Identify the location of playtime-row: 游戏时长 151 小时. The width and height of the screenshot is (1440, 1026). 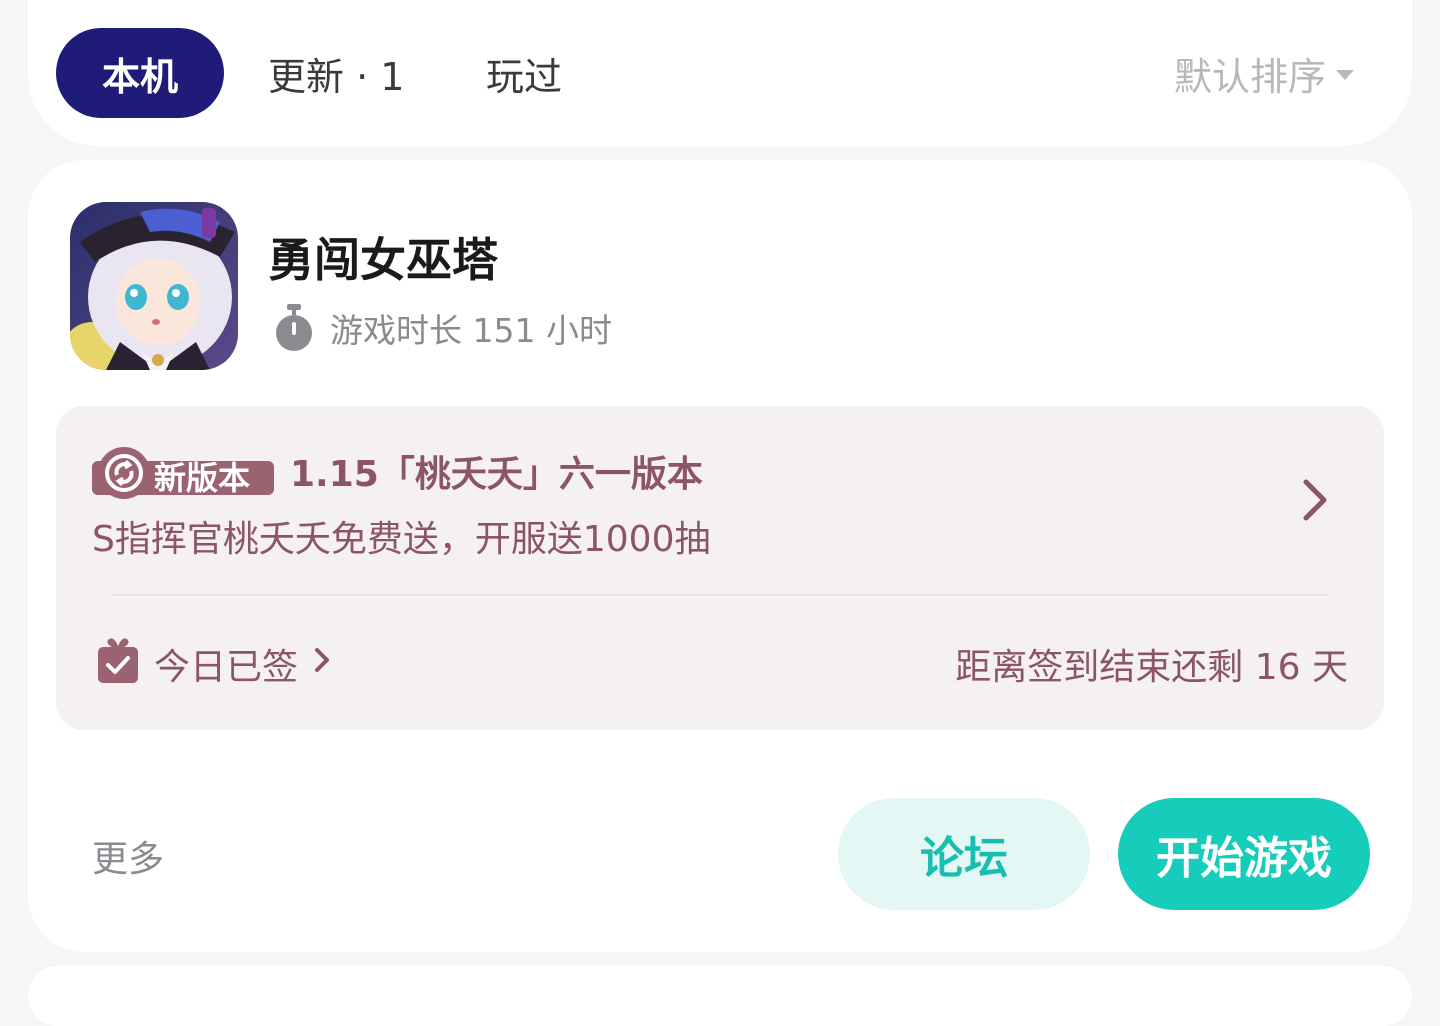
(442, 328).